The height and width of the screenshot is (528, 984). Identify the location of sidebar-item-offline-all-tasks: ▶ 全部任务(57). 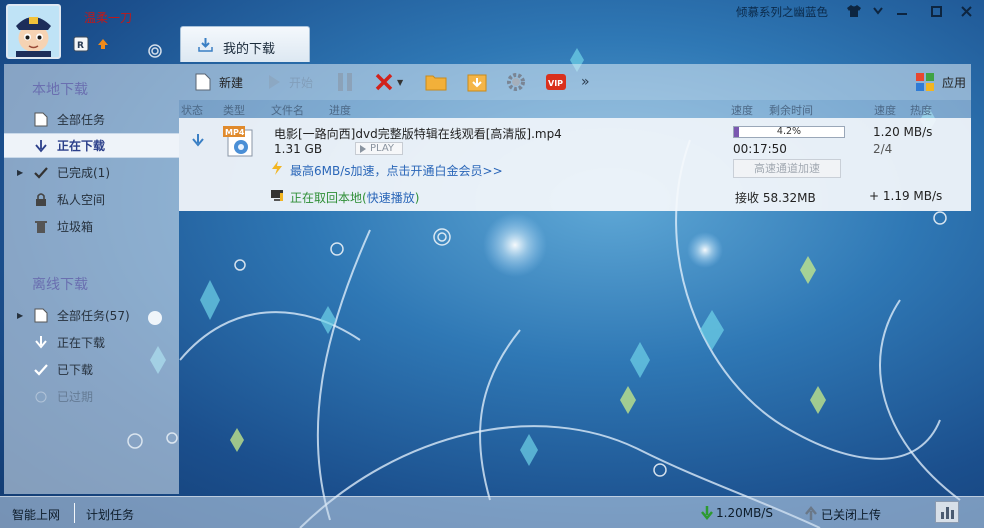
(91, 315).